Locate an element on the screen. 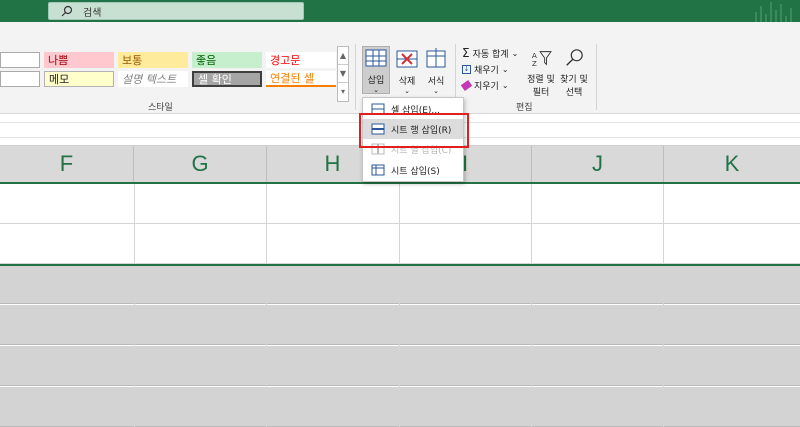 Image resolution: width=800 pixels, height=427 pixels. search-box: 검색 is located at coordinates (176, 11).